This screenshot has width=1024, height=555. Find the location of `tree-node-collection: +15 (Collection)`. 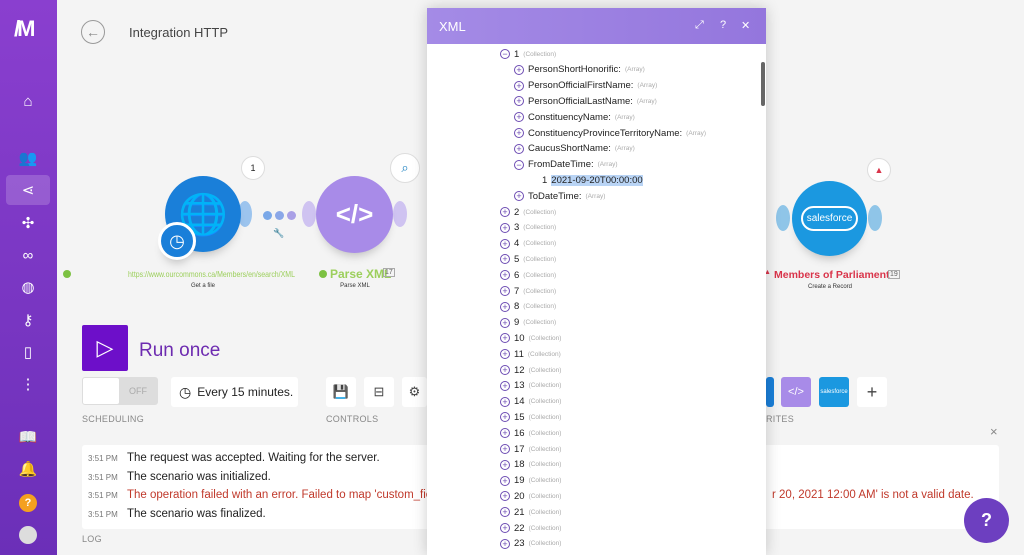

tree-node-collection: +15 (Collection) is located at coordinates (530, 417).